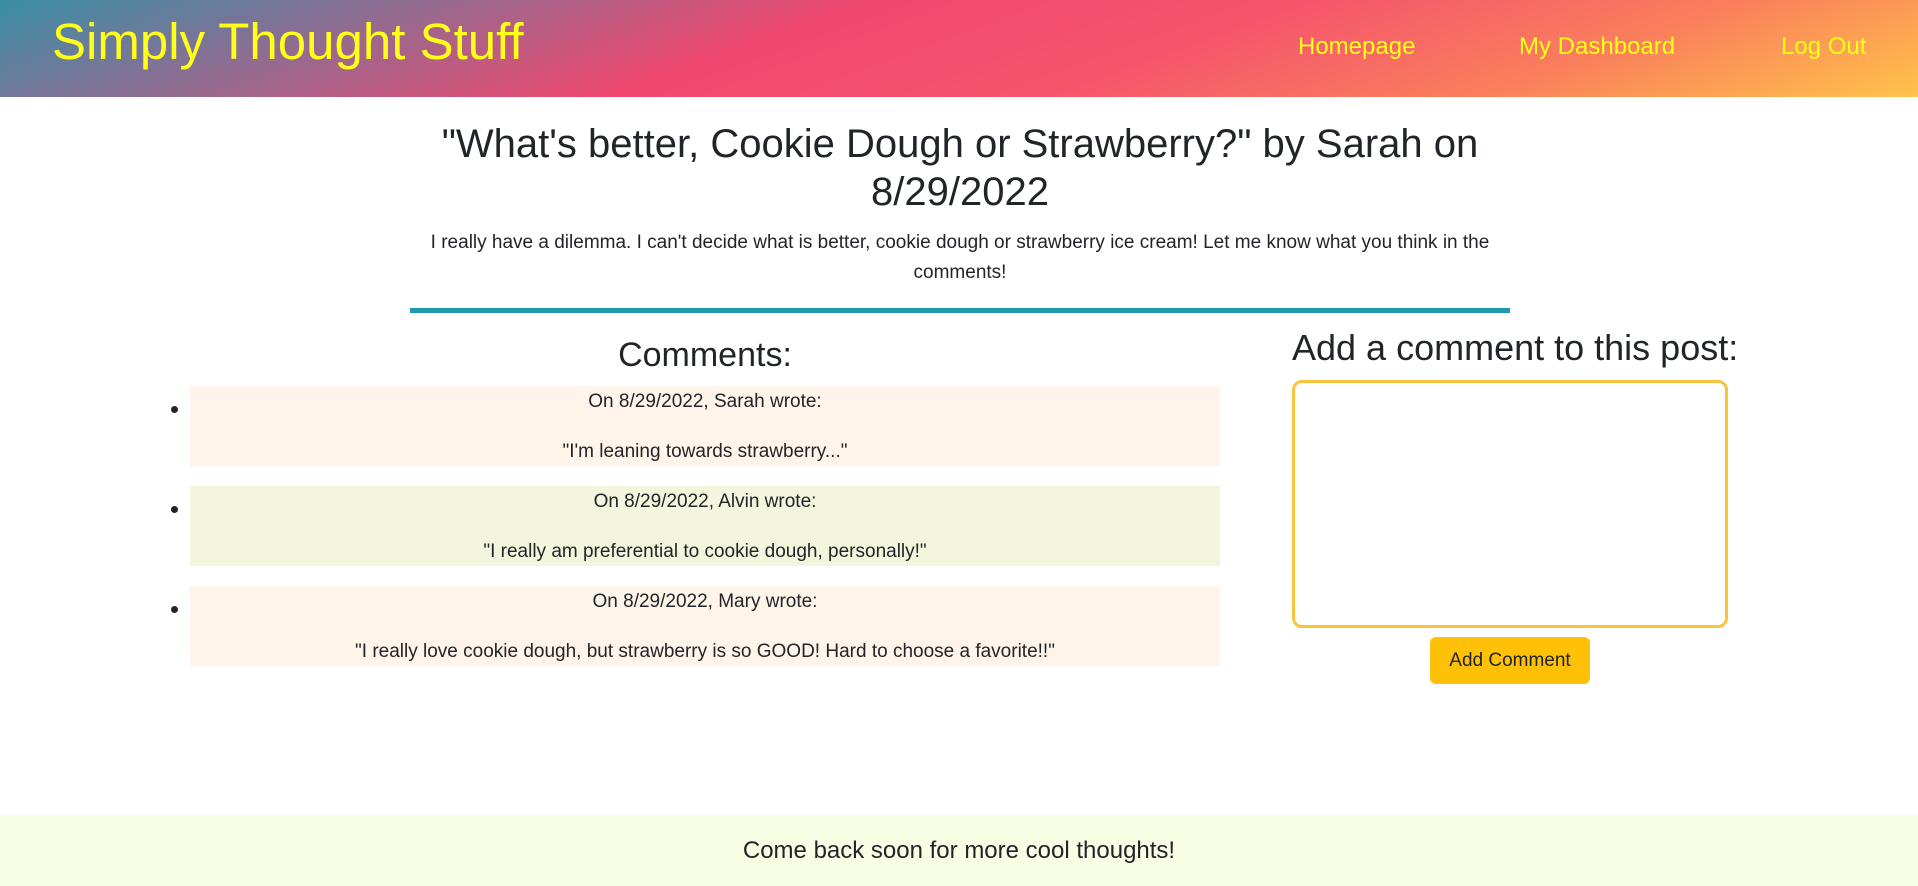  What do you see at coordinates (959, 850) in the screenshot?
I see `site-footer: Come back soon for more cool thoughts!` at bounding box center [959, 850].